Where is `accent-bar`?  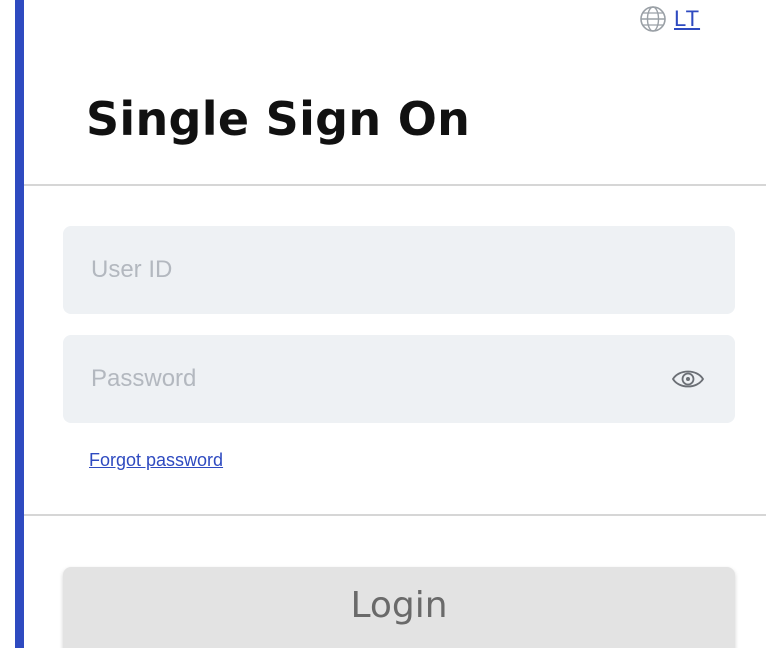 accent-bar is located at coordinates (19, 324).